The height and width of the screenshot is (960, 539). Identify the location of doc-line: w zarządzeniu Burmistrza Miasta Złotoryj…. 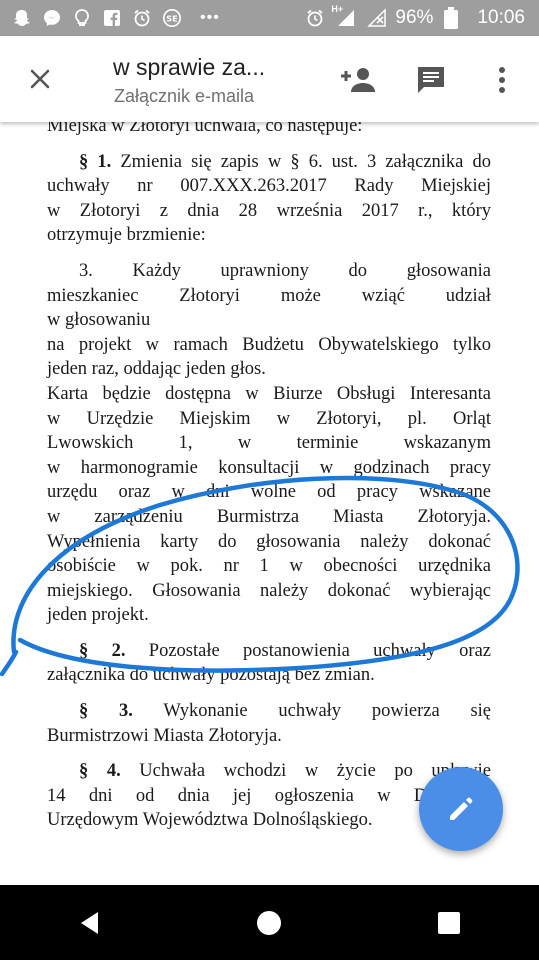
(269, 516).